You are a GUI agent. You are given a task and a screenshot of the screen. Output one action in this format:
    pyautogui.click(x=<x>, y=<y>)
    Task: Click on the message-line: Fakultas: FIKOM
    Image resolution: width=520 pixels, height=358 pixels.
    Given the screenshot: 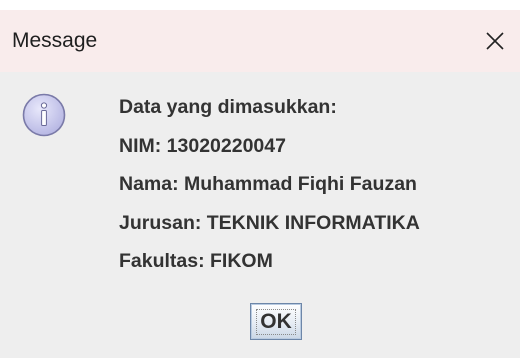 What is the action you would take?
    pyautogui.click(x=196, y=261)
    